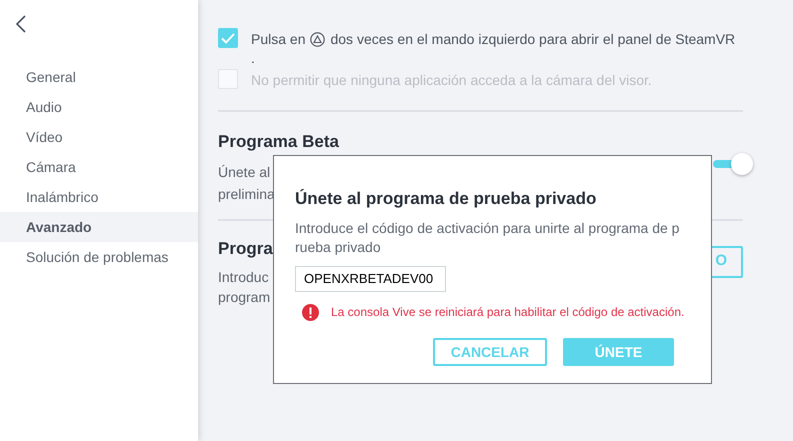 This screenshot has height=441, width=793. What do you see at coordinates (244, 172) in the screenshot?
I see `section-text: Únete al` at bounding box center [244, 172].